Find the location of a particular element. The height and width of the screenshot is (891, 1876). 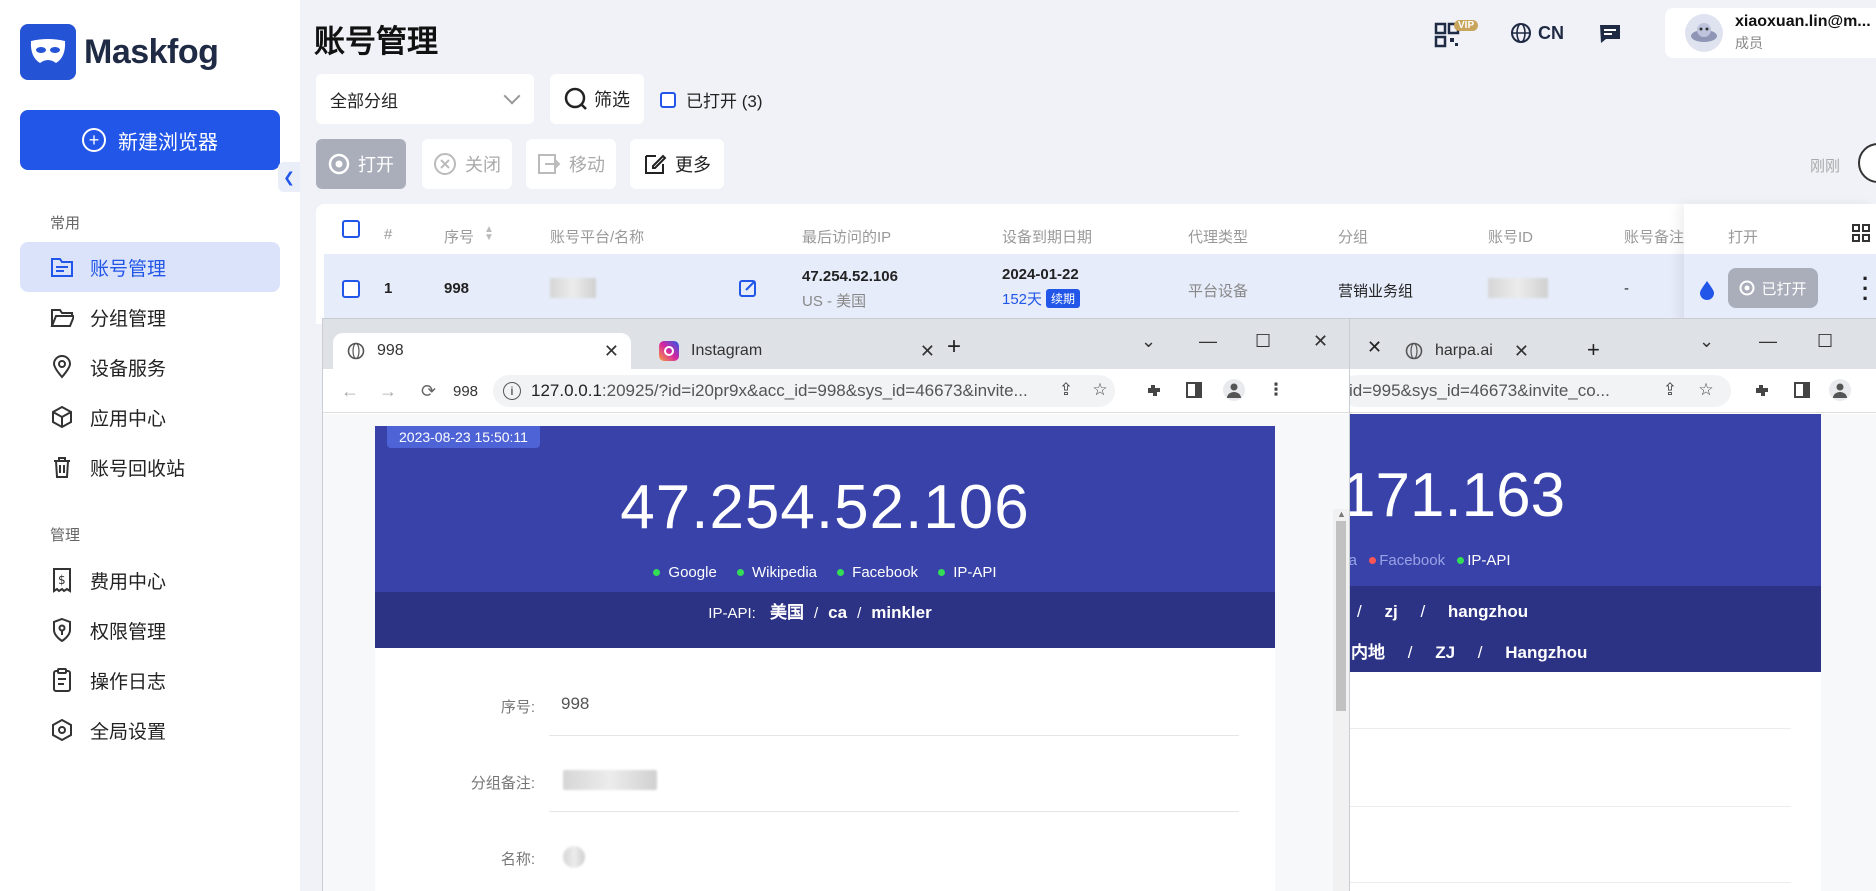

vip-badge: VIP is located at coordinates (1466, 25).